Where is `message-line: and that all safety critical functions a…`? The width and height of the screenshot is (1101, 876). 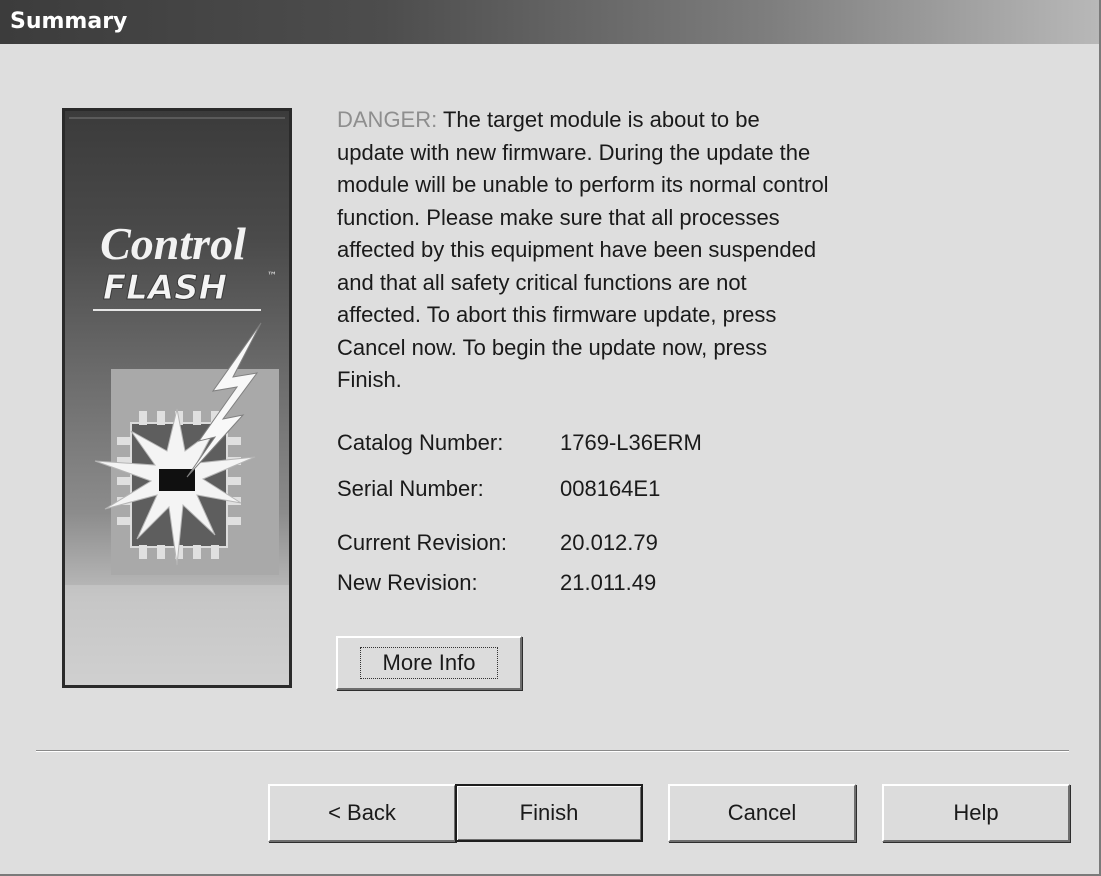 message-line: and that all safety critical functions a… is located at coordinates (542, 282).